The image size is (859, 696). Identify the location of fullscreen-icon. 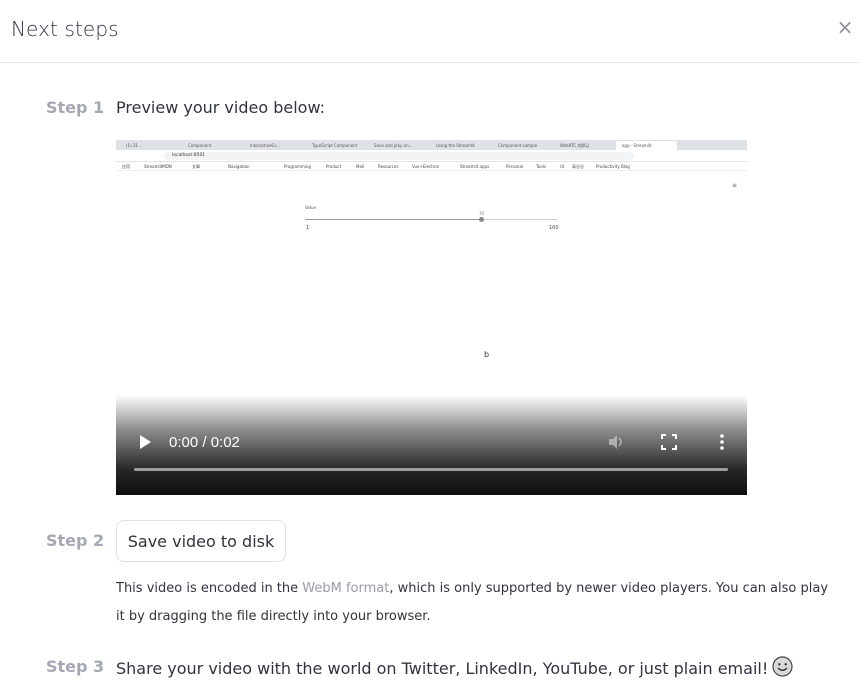
(669, 442).